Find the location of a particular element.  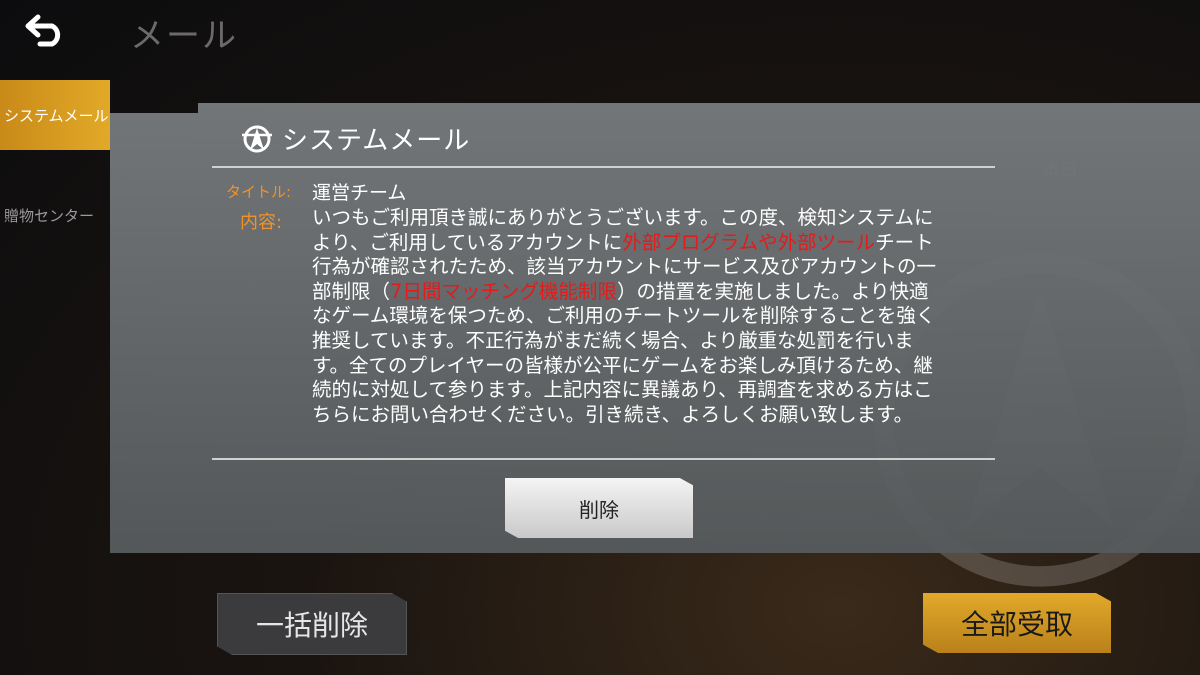

page-title: メール is located at coordinates (184, 36).